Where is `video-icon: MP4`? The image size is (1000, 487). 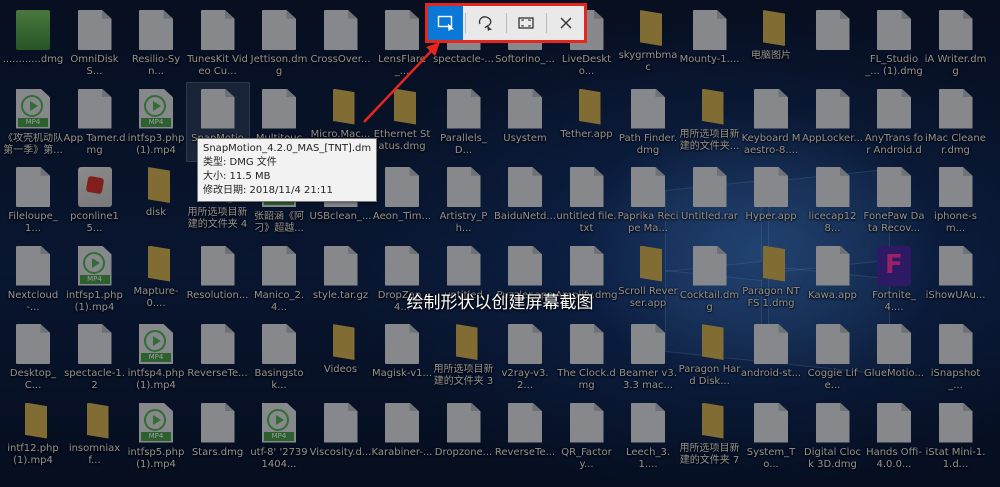
video-icon: MP4 is located at coordinates (33, 108).